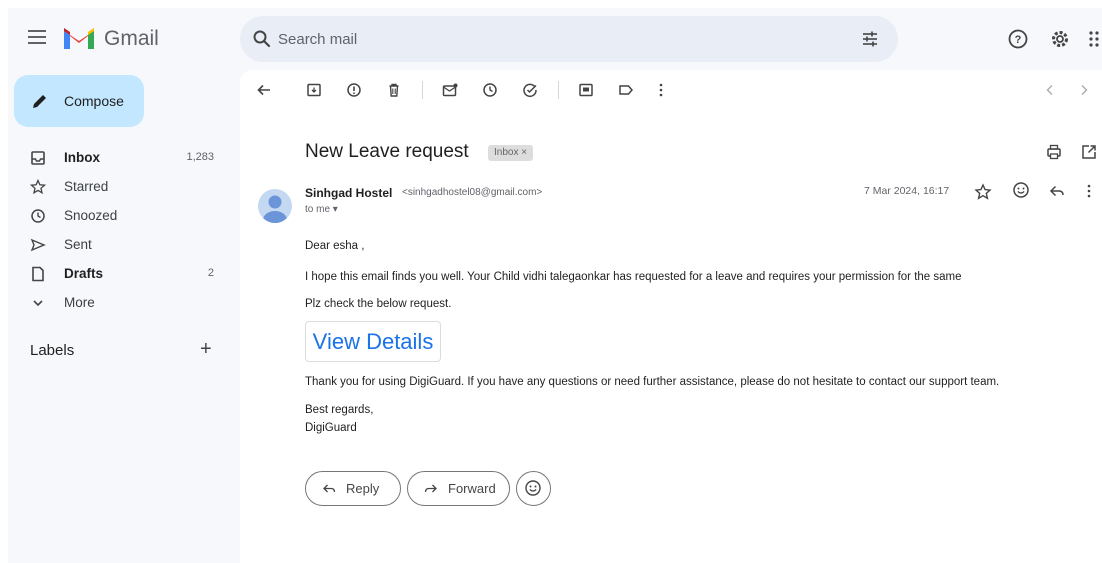 The width and height of the screenshot is (1102, 563). I want to click on label-tag-icon, so click(626, 90).